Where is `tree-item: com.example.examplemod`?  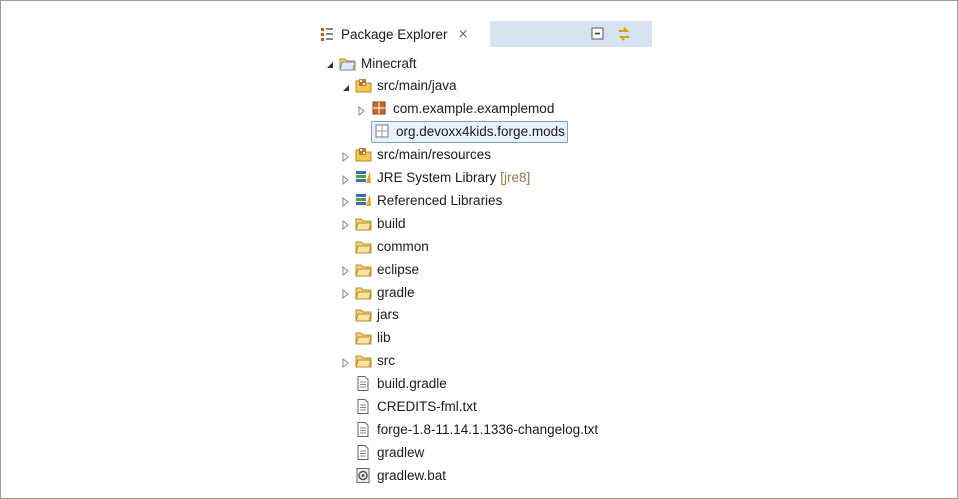 tree-item: com.example.examplemod is located at coordinates (455, 109).